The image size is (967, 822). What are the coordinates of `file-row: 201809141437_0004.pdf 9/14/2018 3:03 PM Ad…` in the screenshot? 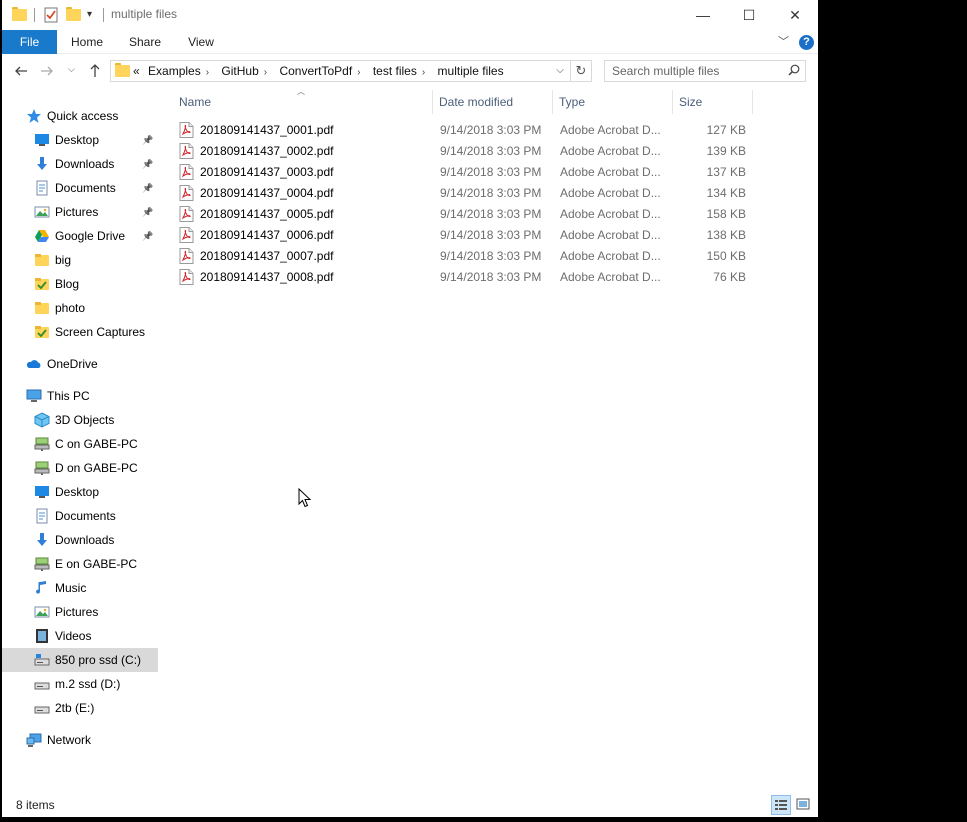 It's located at (465, 193).